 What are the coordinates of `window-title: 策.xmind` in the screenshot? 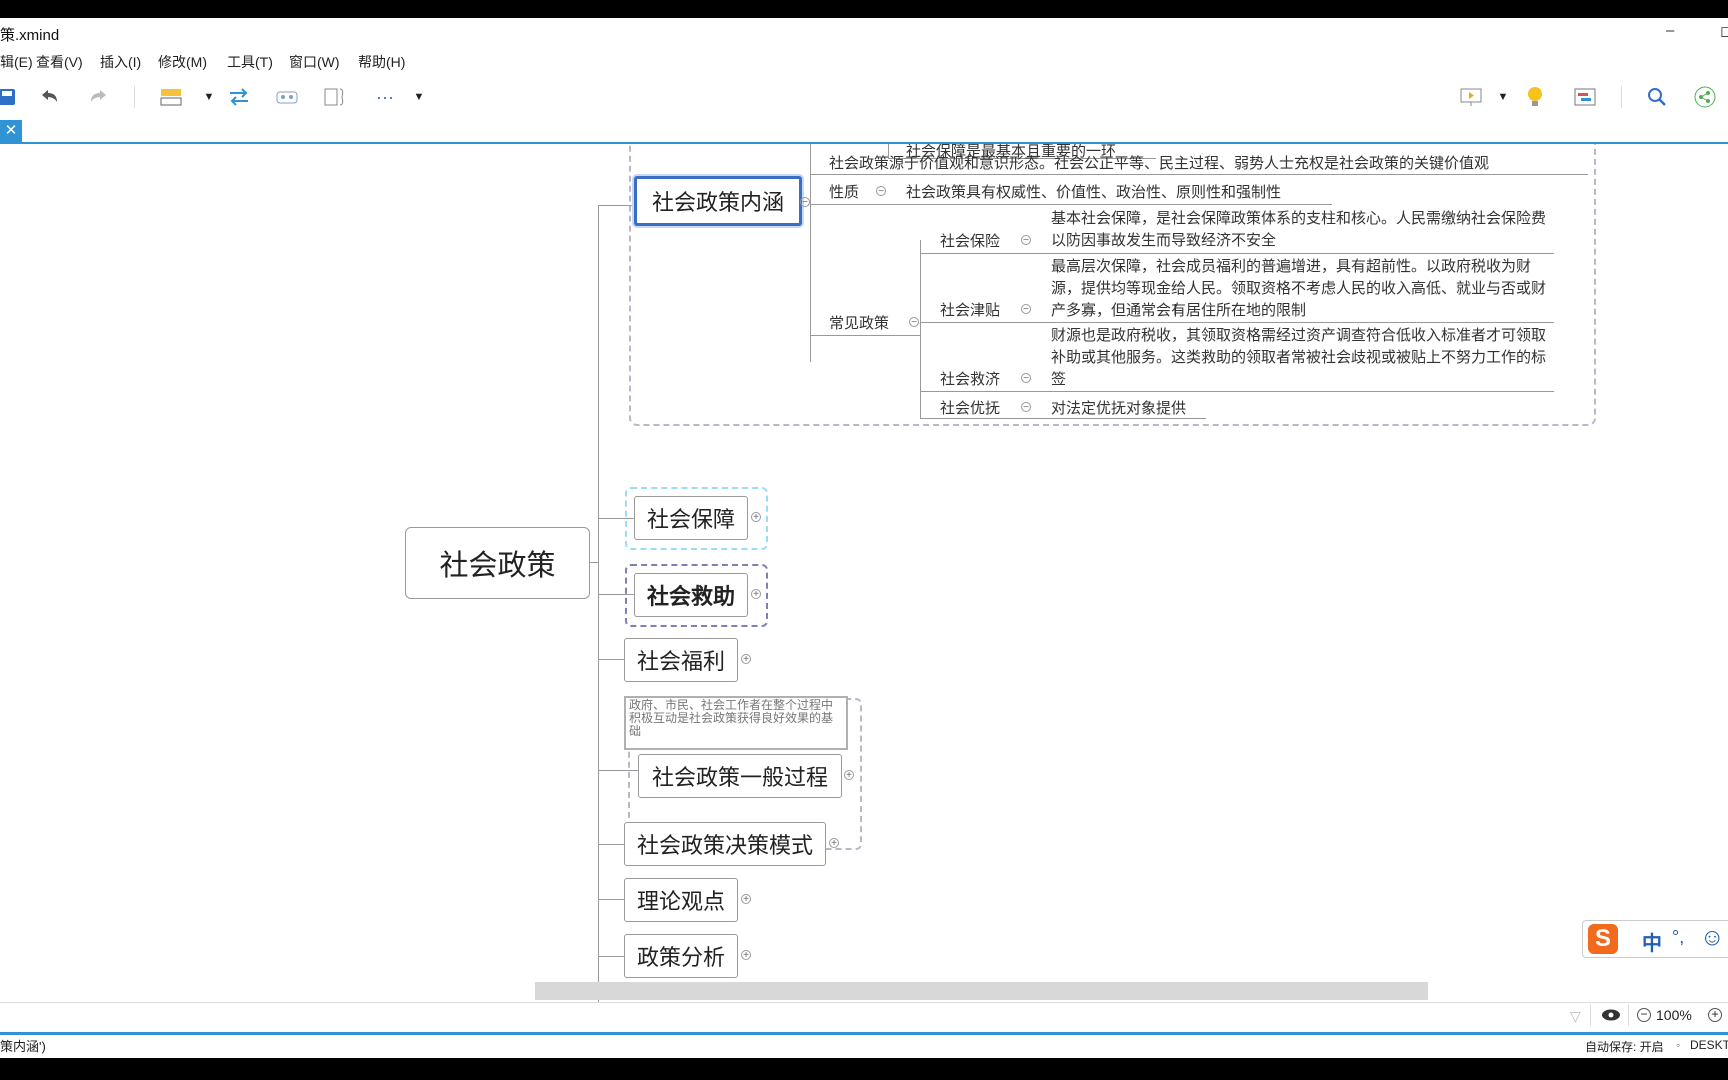 It's located at (30, 35).